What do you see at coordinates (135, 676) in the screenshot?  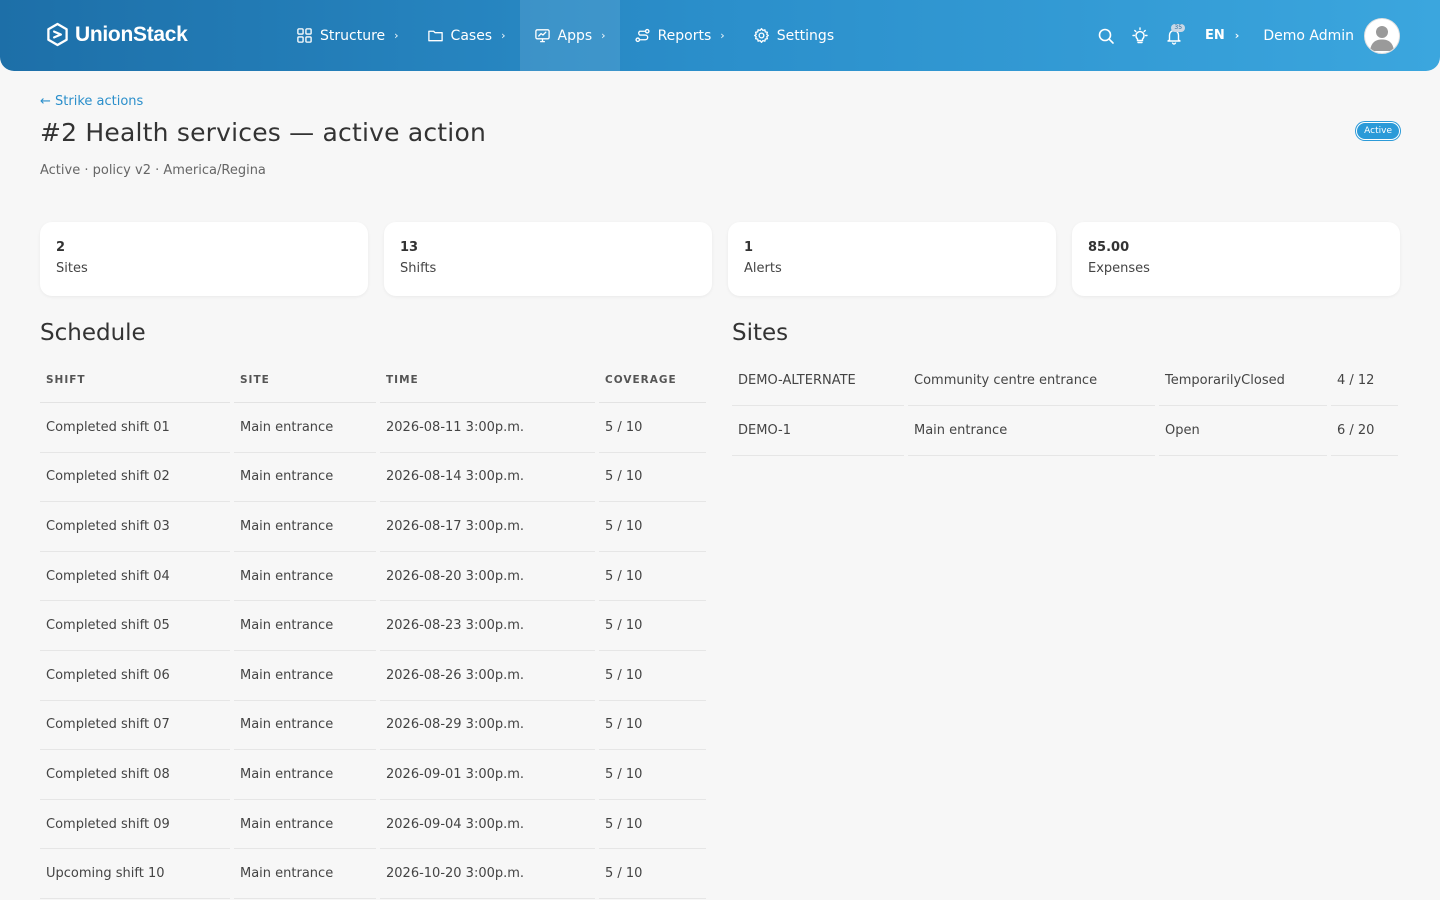 I see `cell-shift: Completed shift 06` at bounding box center [135, 676].